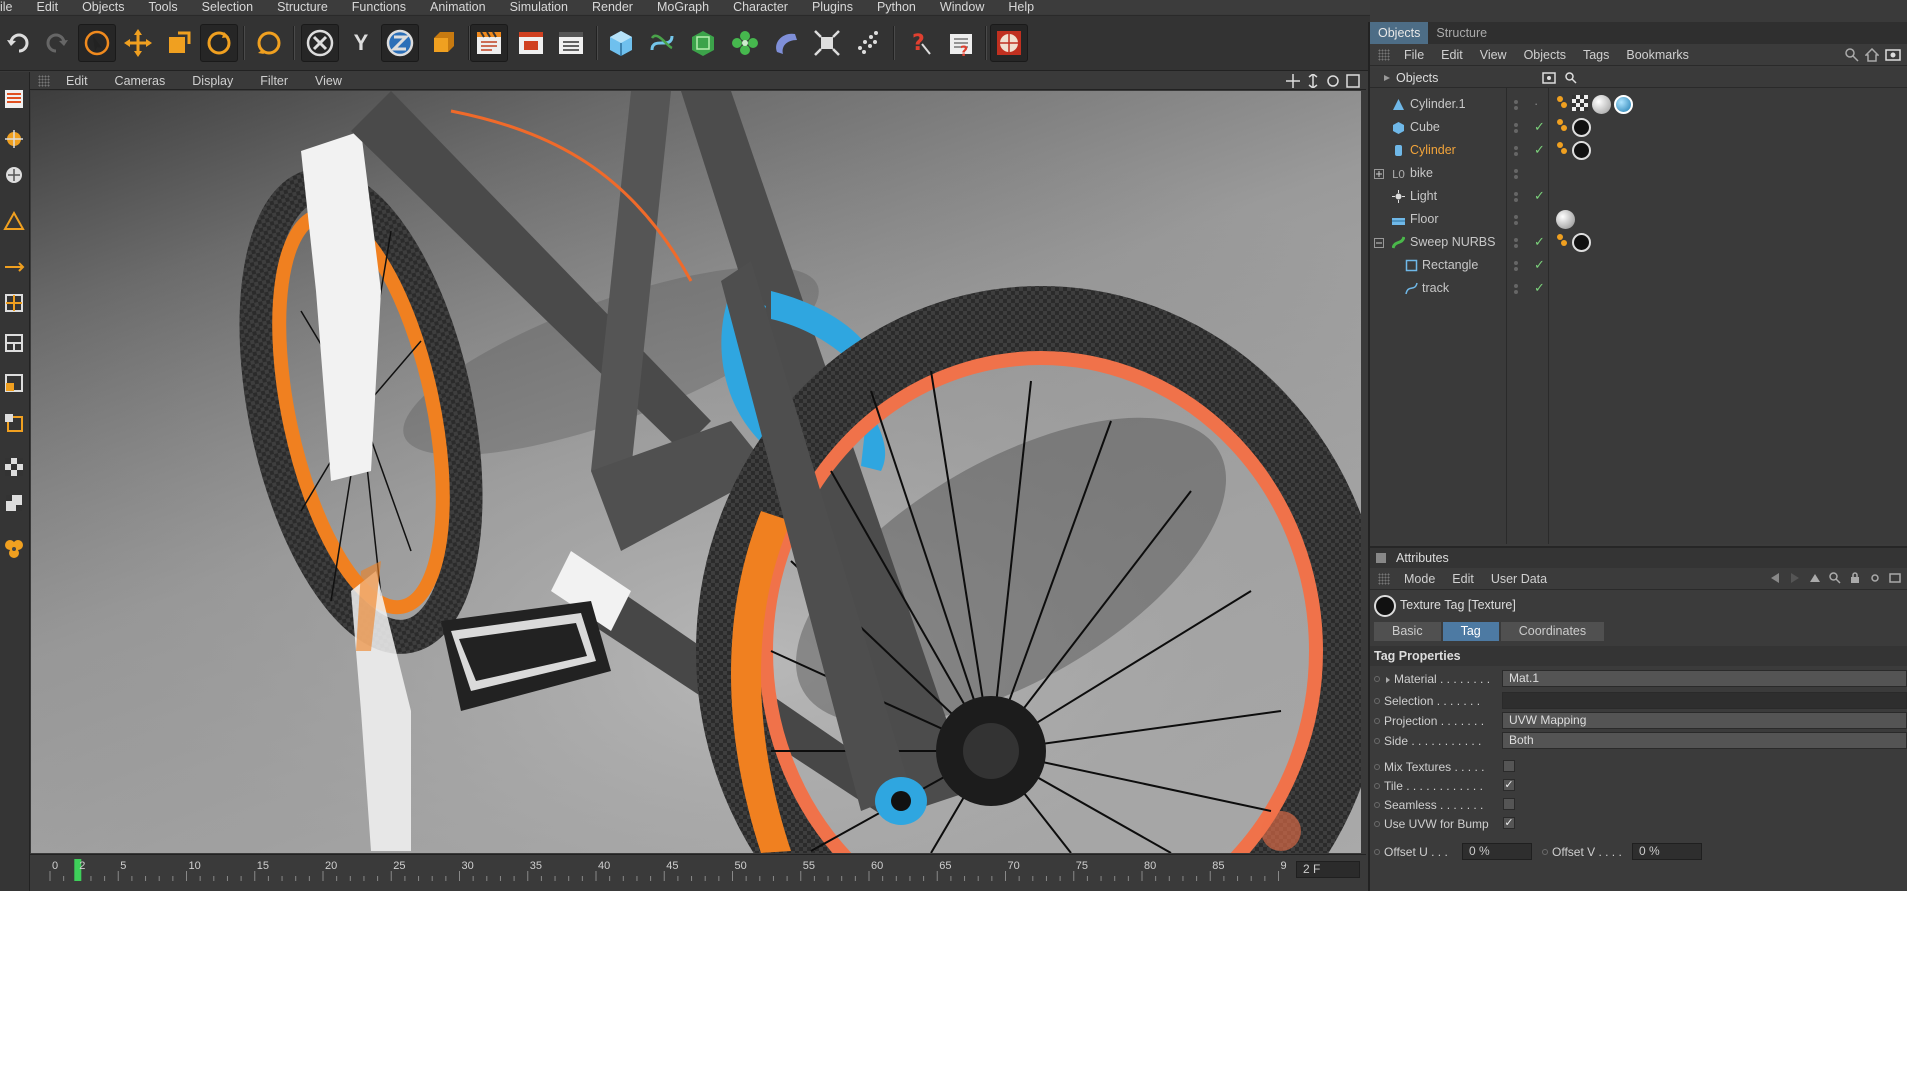  What do you see at coordinates (1545, 55) in the screenshot?
I see `om-menu-objects: Objects` at bounding box center [1545, 55].